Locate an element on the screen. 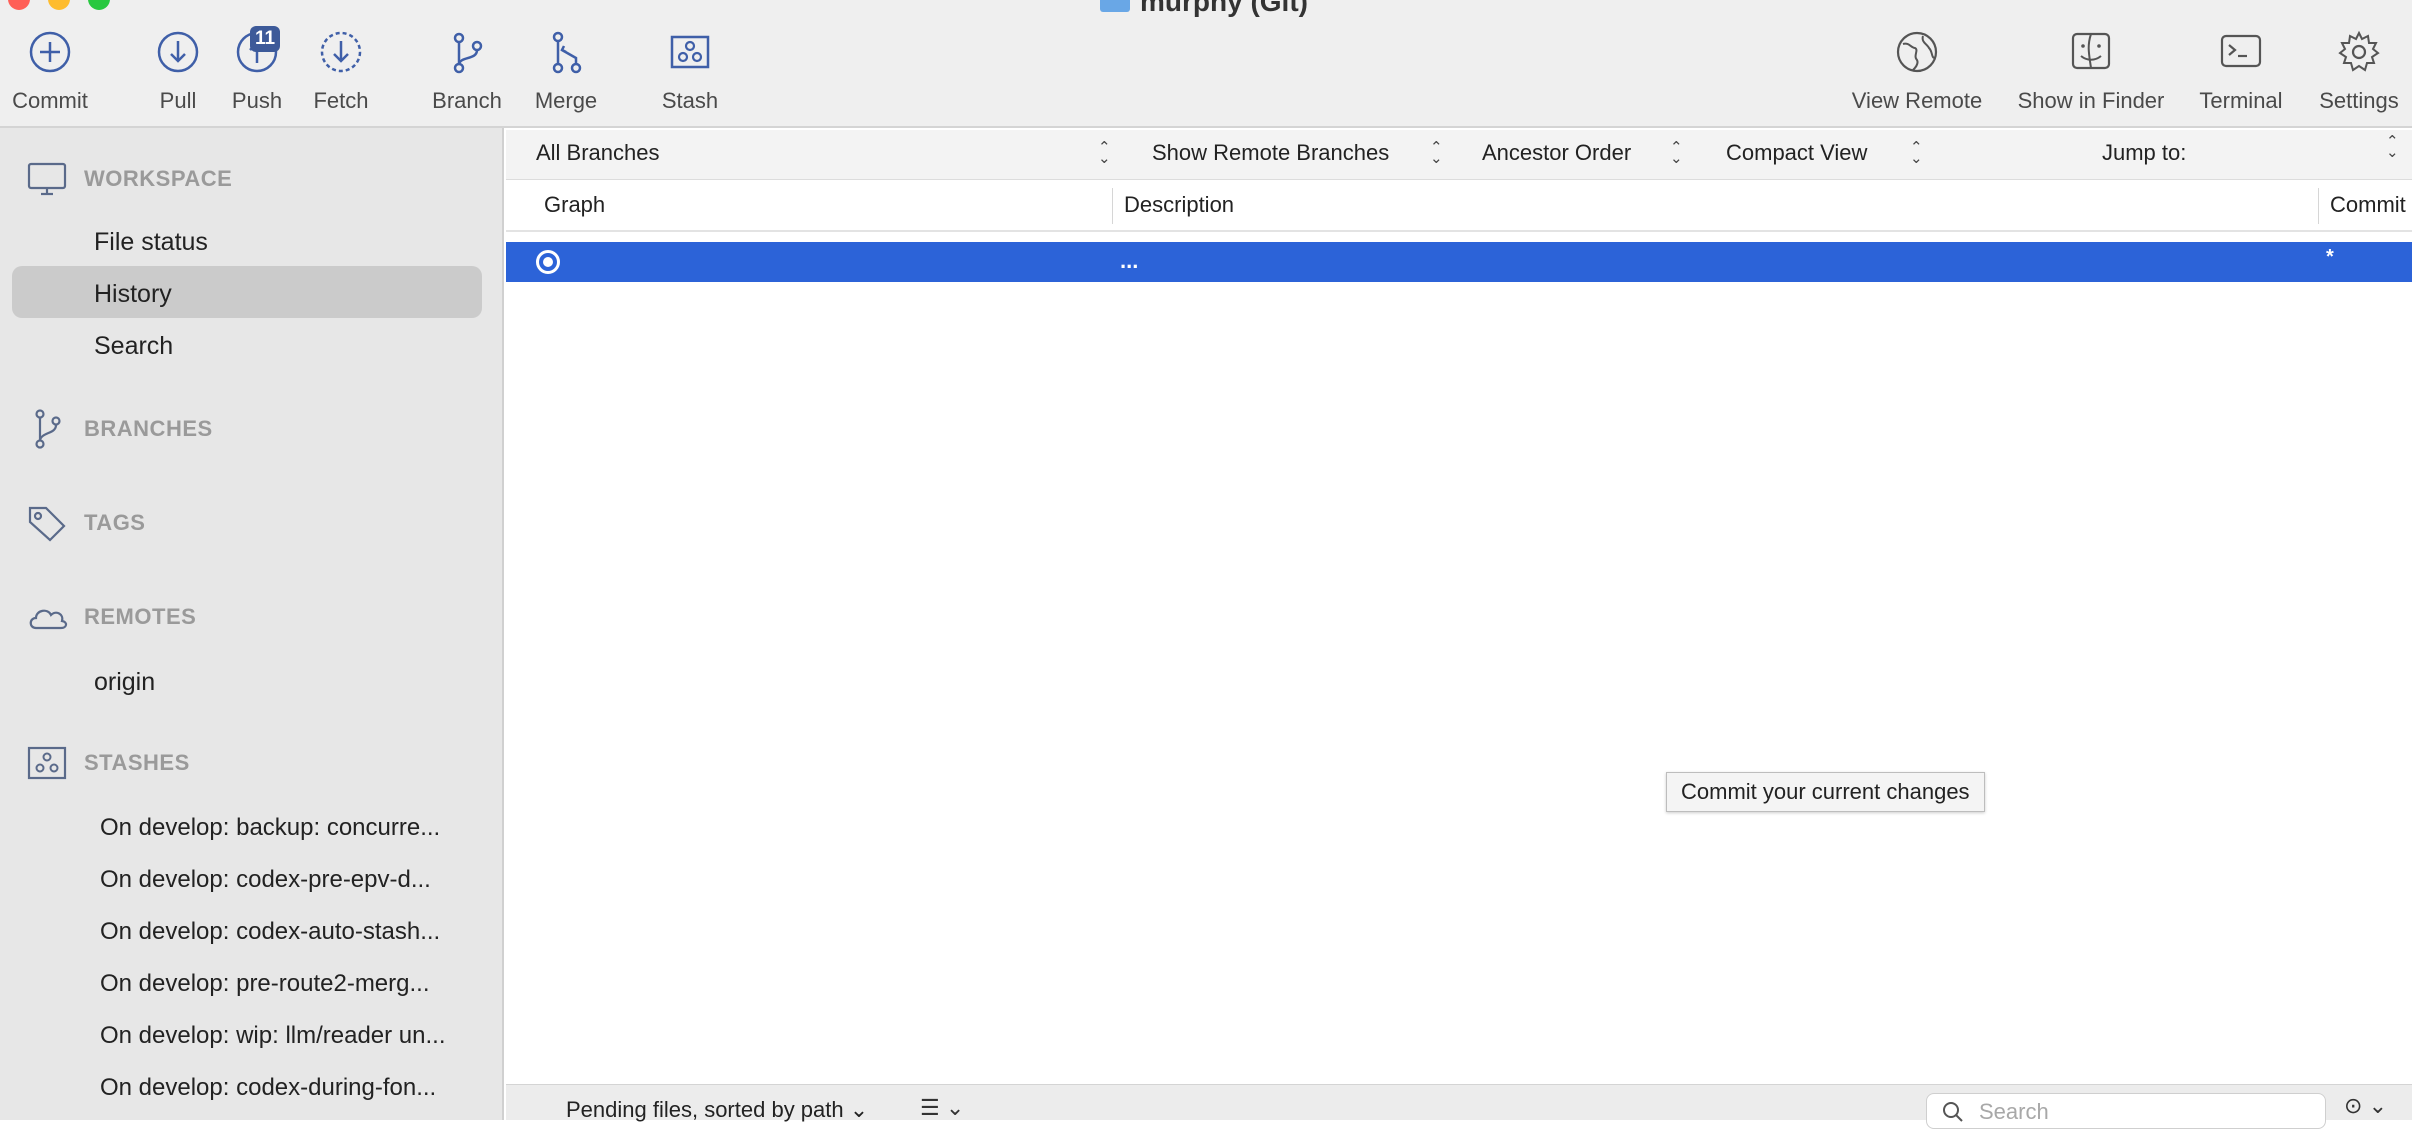  branches-section-header: BRANCHES is located at coordinates (119, 429).